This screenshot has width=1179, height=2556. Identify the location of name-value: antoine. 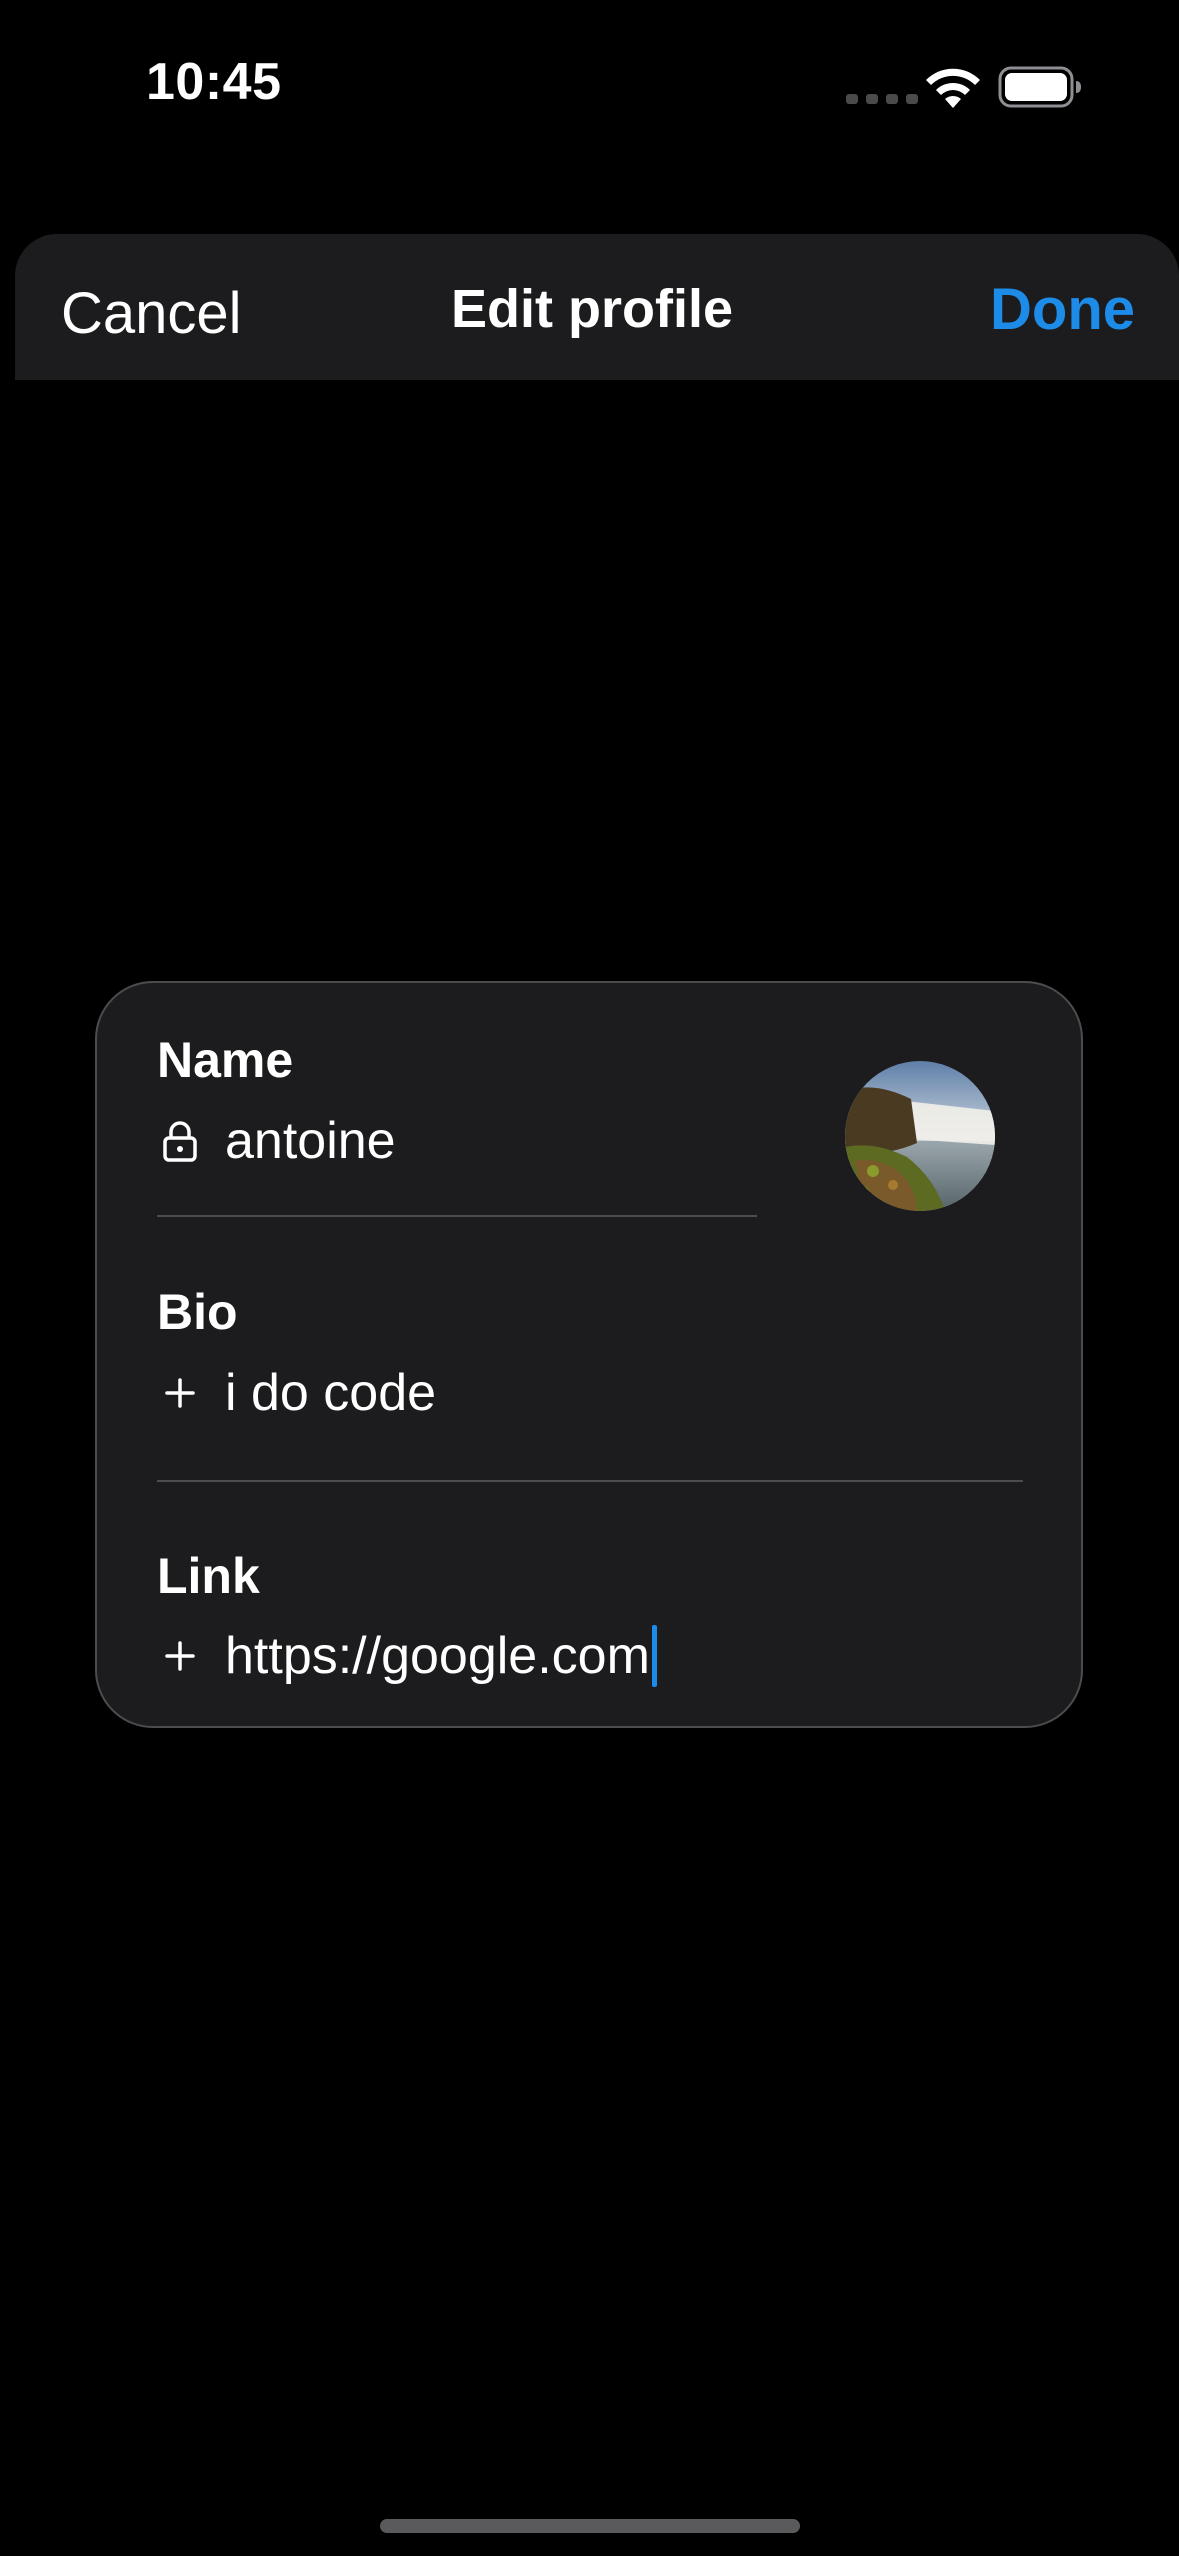
(310, 1141).